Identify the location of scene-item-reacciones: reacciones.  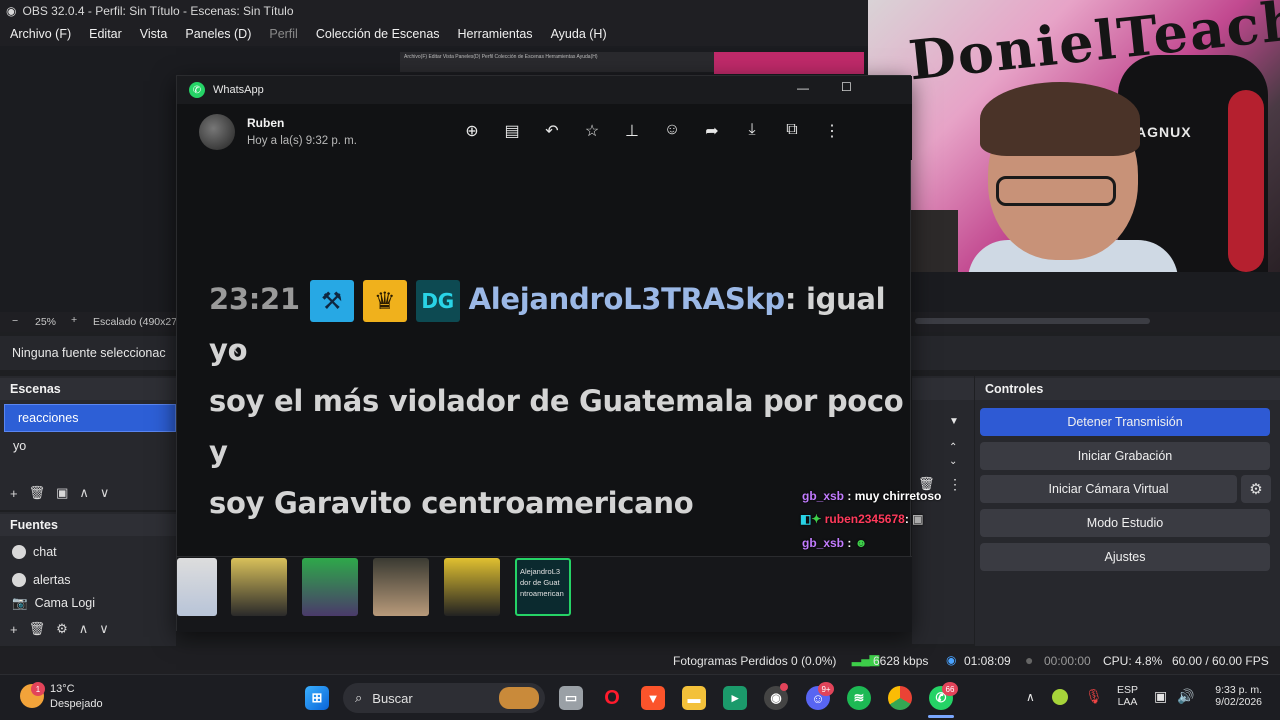
(90, 418).